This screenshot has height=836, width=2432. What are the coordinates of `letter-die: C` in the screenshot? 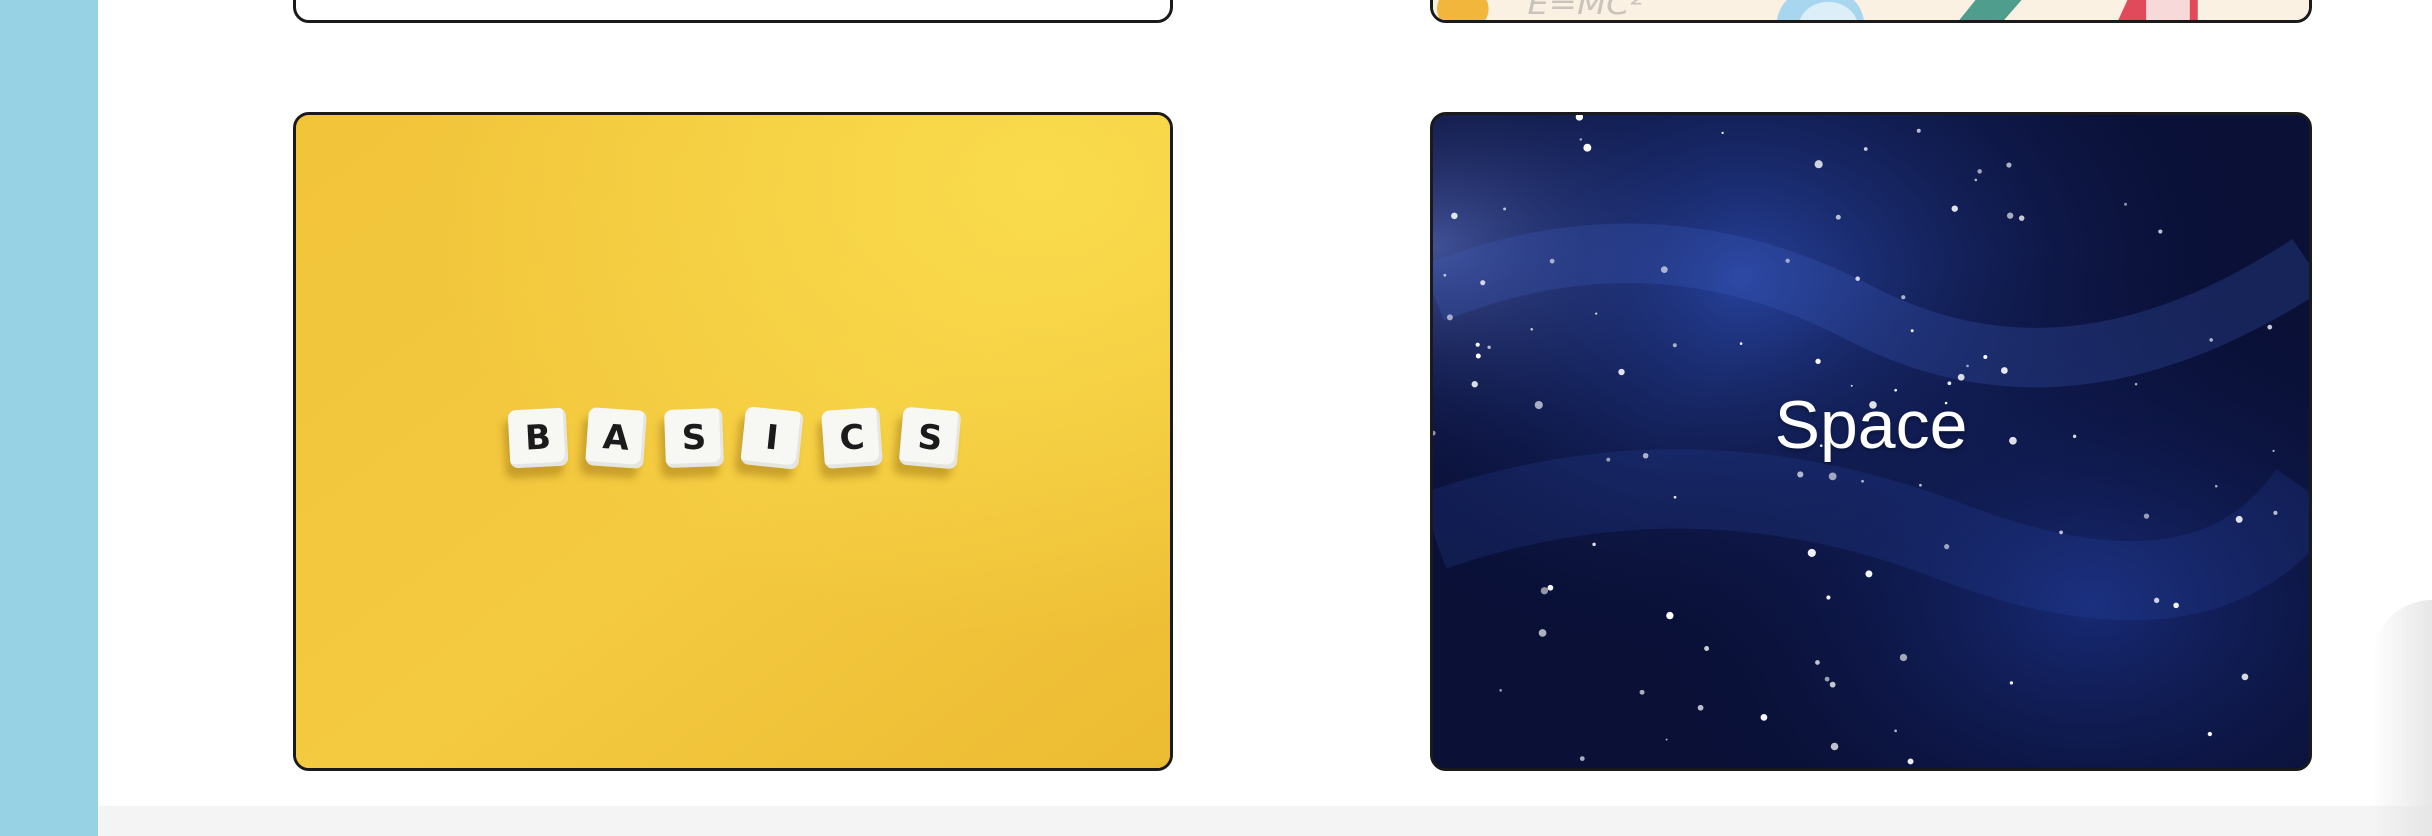 It's located at (852, 438).